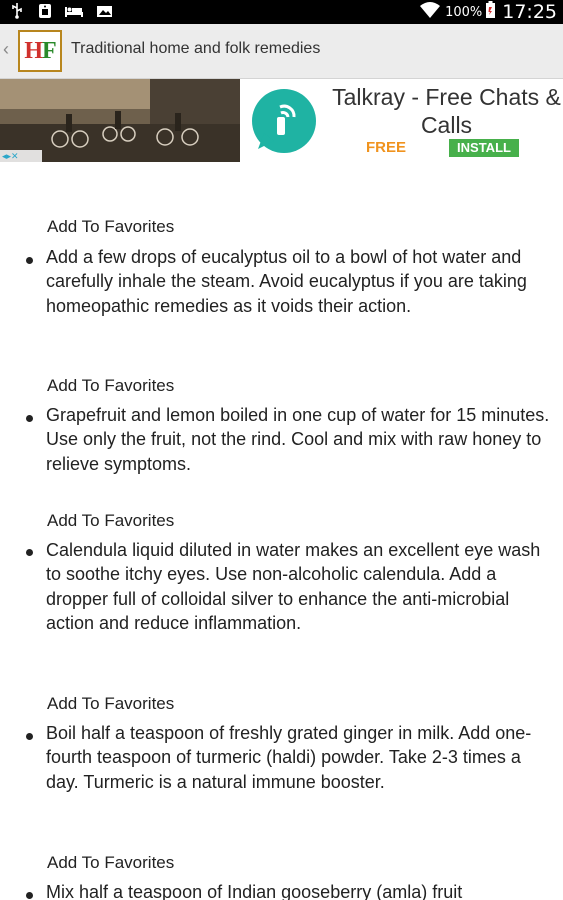  I want to click on logo-letter-f: F, so click(49, 50).